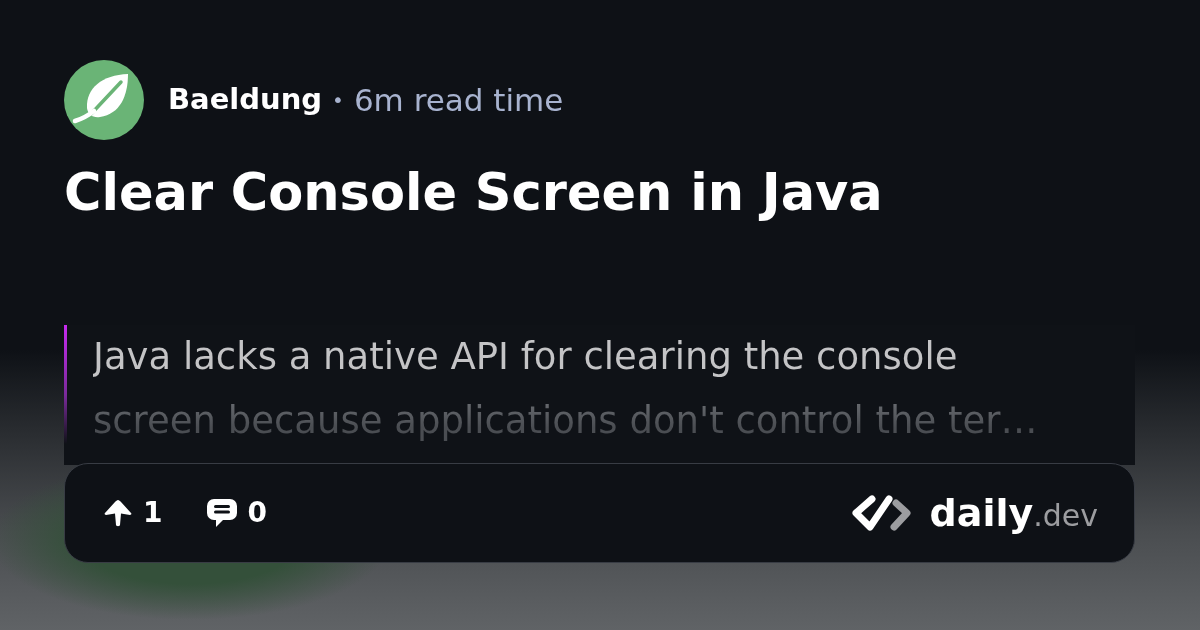  What do you see at coordinates (458, 100) in the screenshot?
I see `read-time: 6m read time` at bounding box center [458, 100].